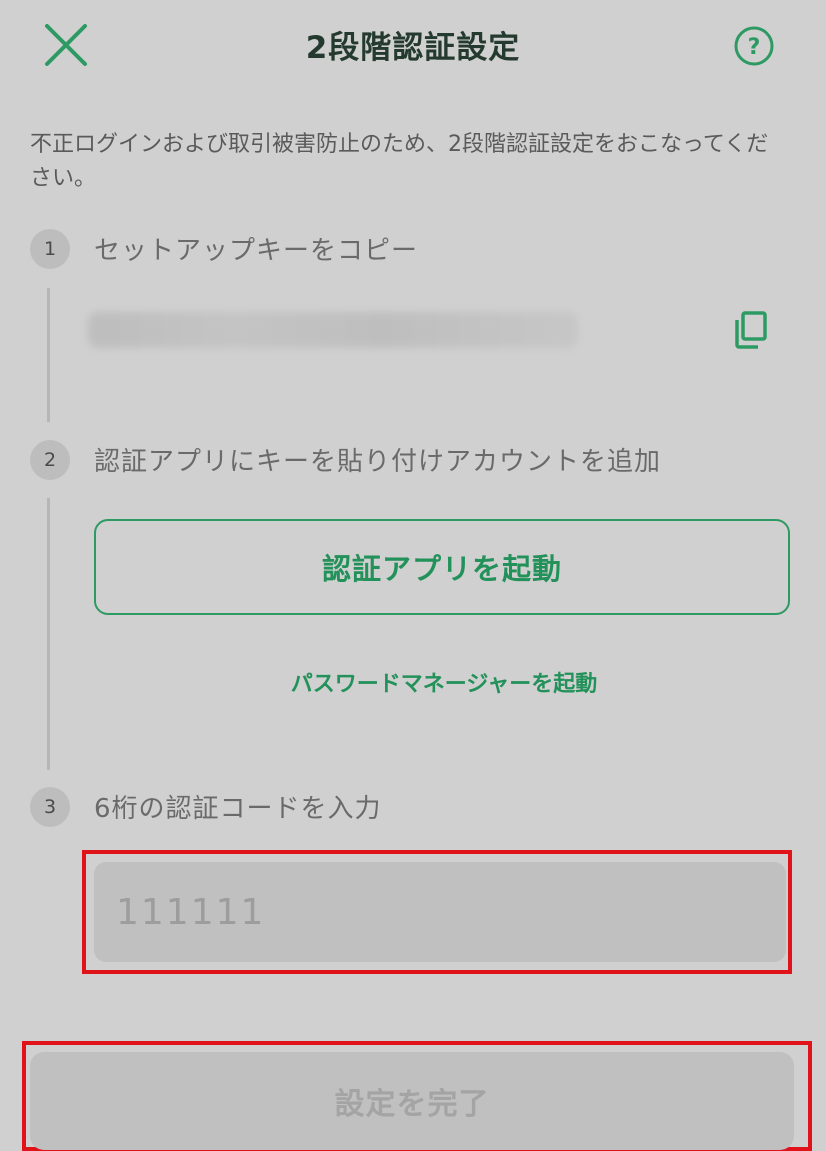  What do you see at coordinates (444, 682) in the screenshot?
I see `launch-password-manager-link: パスワードマネージャーを起動` at bounding box center [444, 682].